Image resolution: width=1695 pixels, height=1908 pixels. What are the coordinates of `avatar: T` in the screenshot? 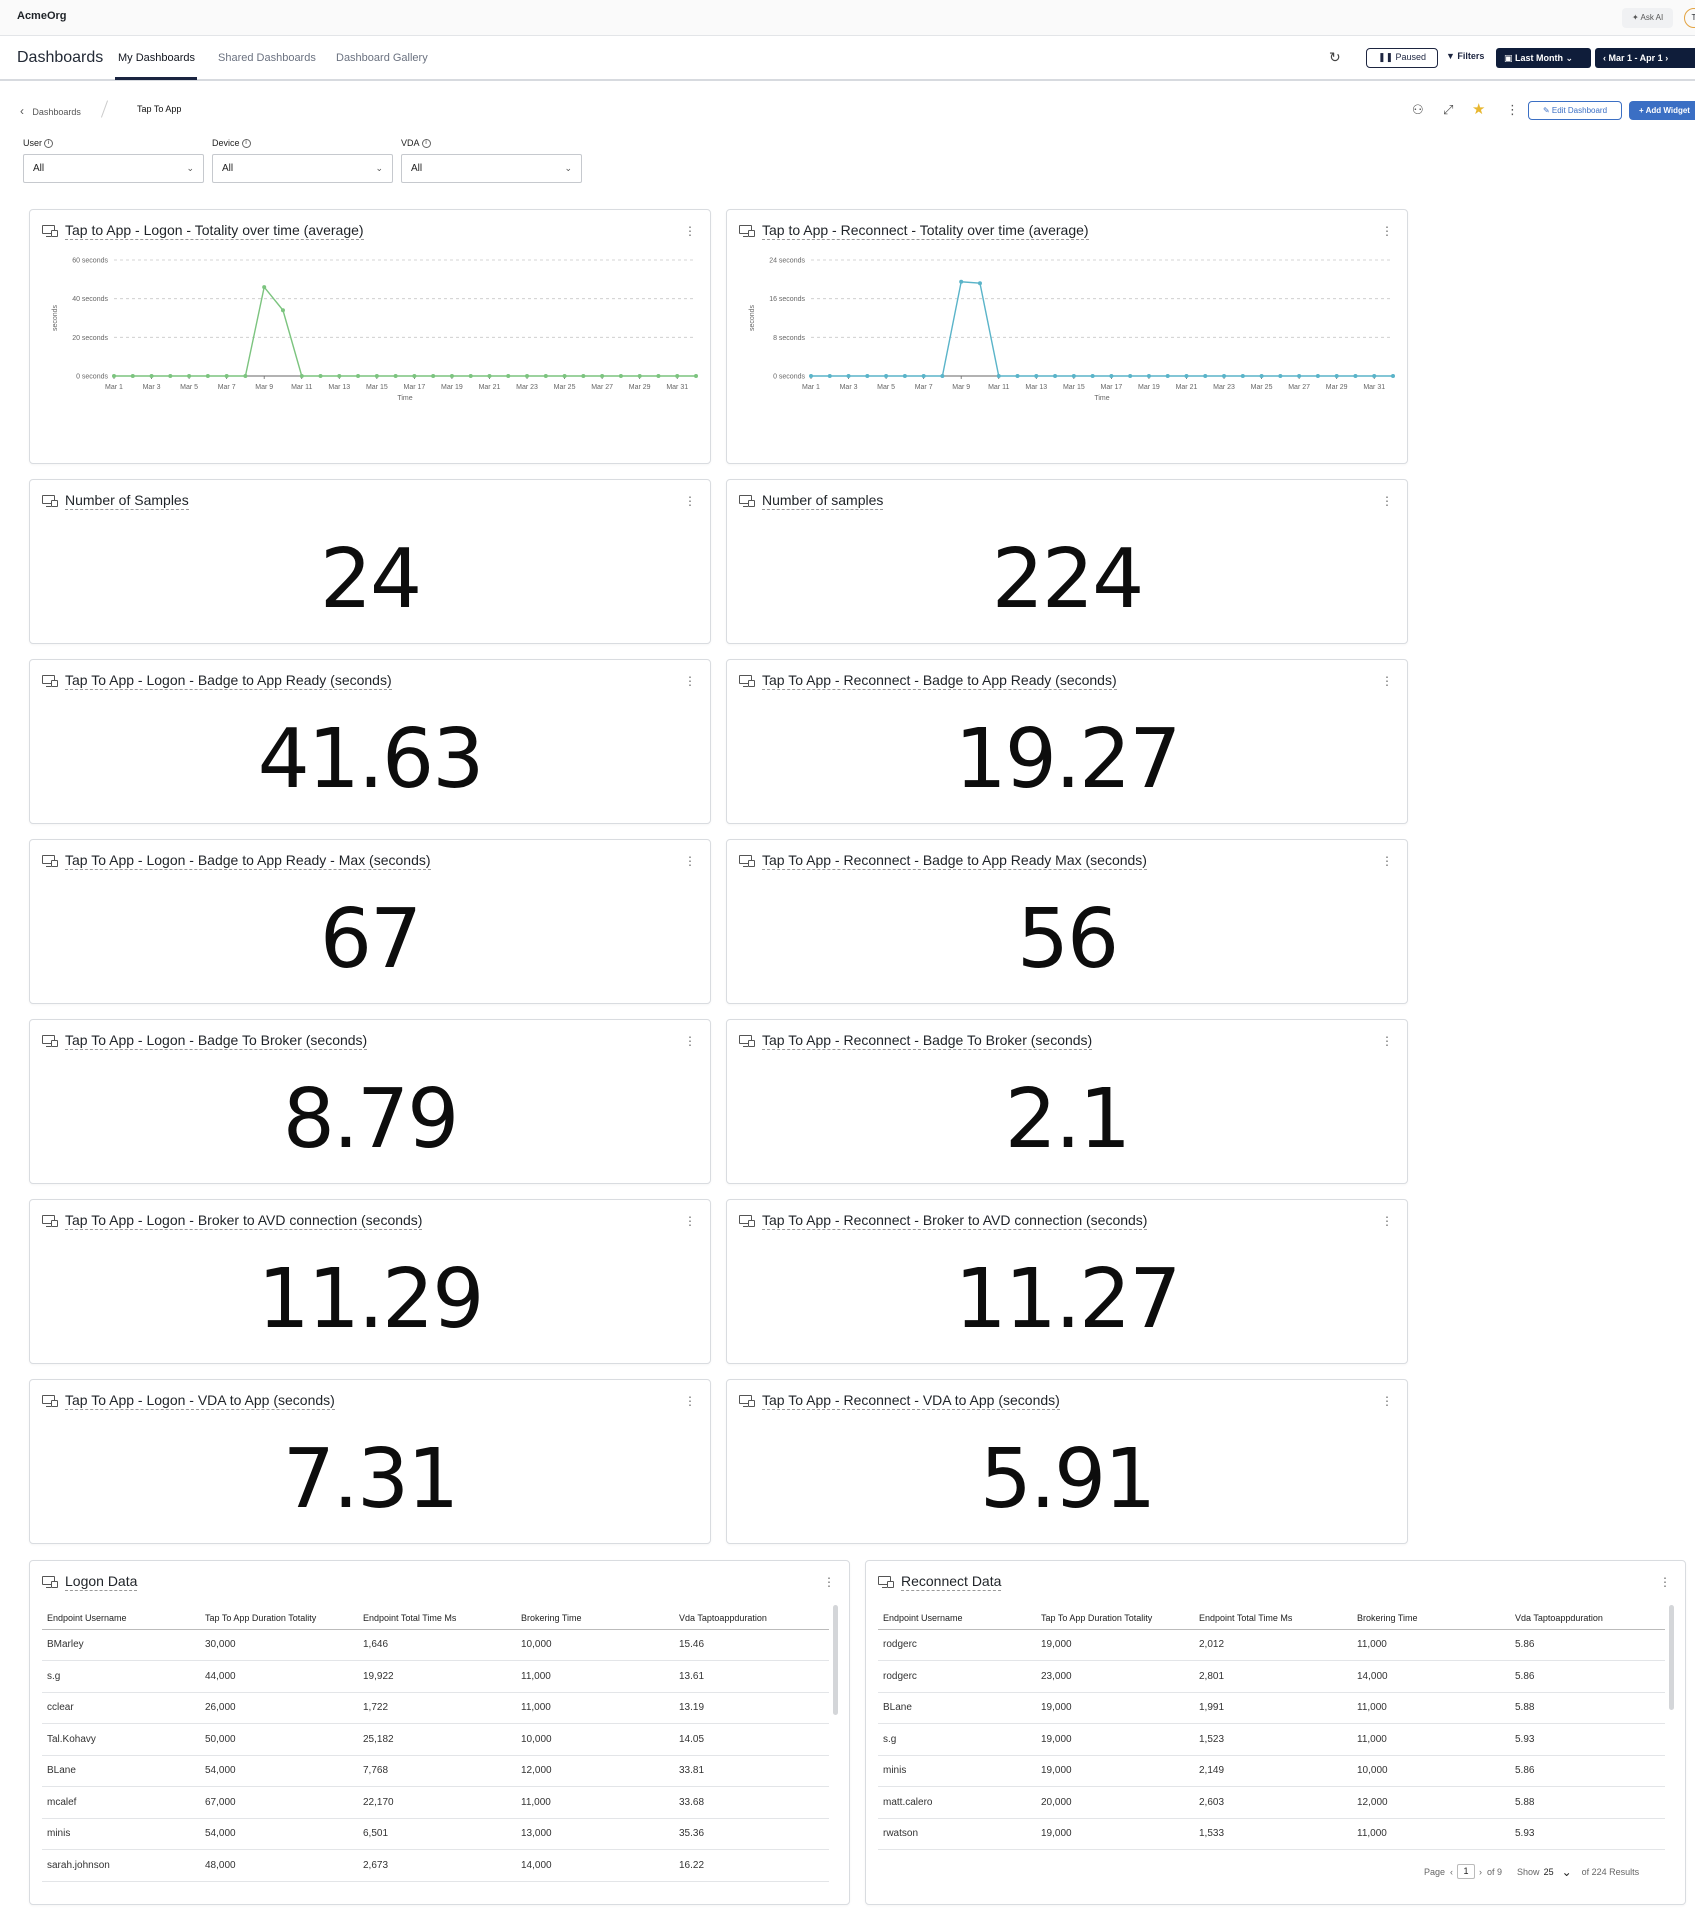 It's located at (1689, 18).